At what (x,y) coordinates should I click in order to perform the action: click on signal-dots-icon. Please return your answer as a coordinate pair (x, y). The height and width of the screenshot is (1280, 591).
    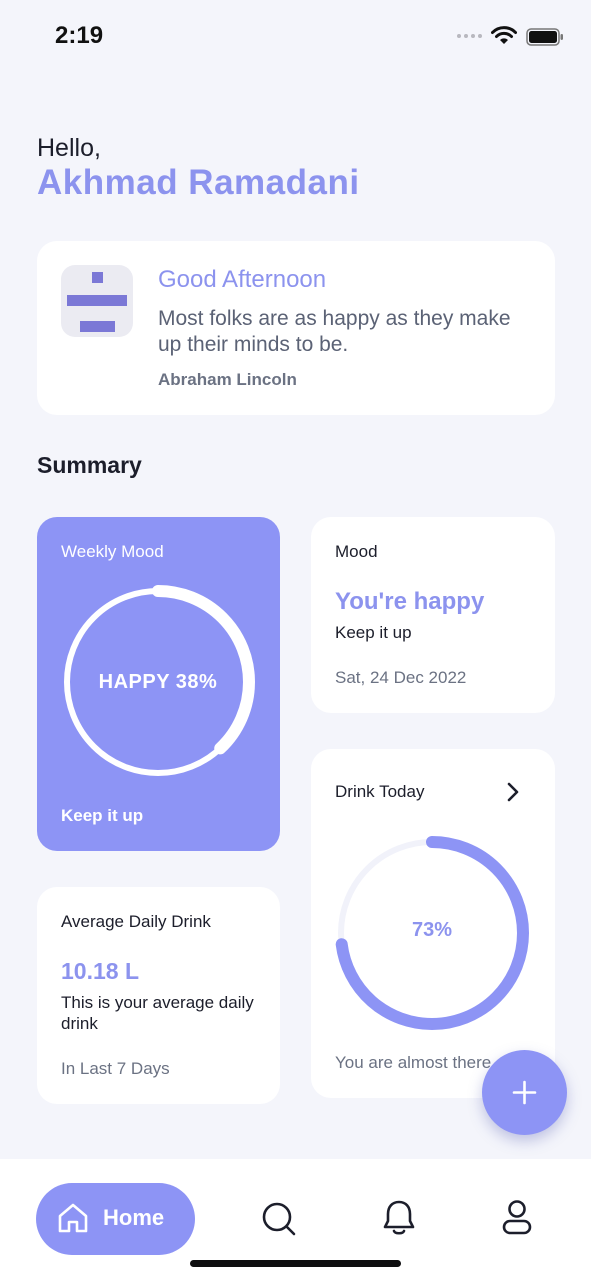
    Looking at the image, I should click on (469, 36).